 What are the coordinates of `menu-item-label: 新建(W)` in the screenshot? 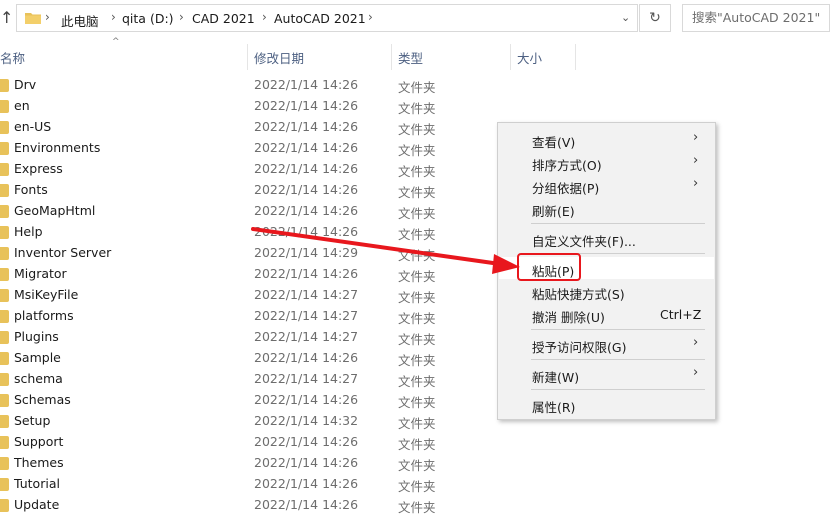 It's located at (556, 377).